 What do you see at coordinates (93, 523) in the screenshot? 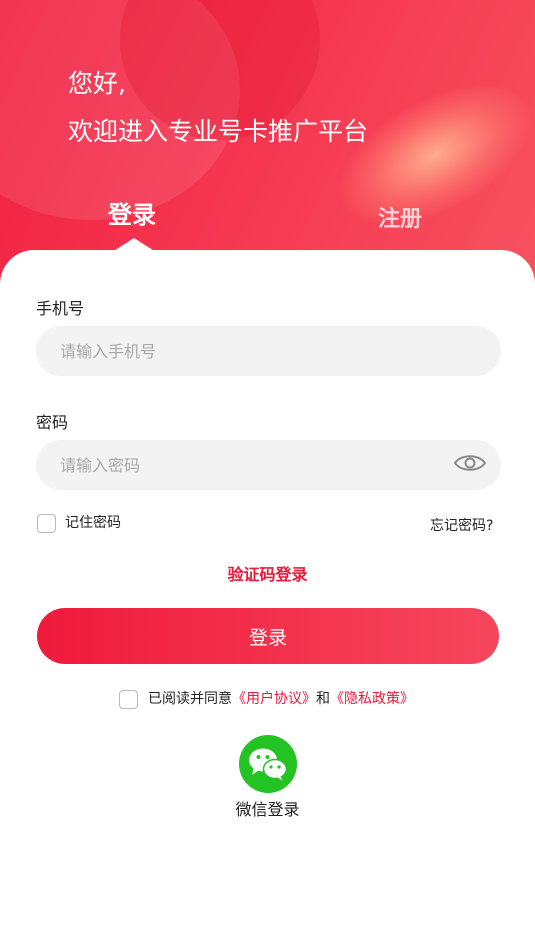
I see `remember-label: 记住密码` at bounding box center [93, 523].